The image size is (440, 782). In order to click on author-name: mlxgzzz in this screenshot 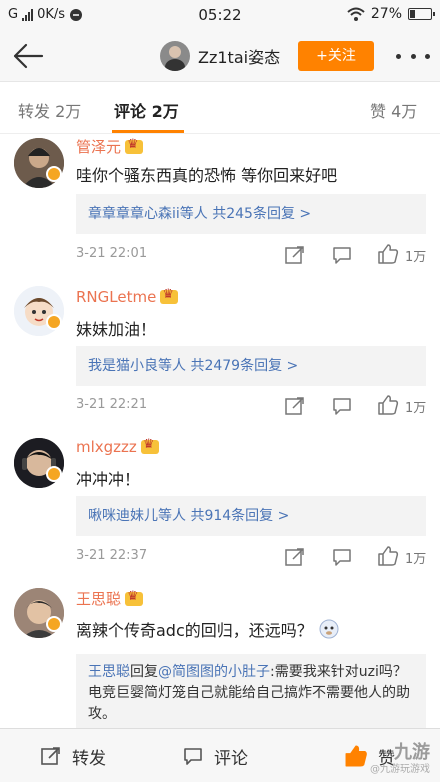, I will do `click(106, 447)`.